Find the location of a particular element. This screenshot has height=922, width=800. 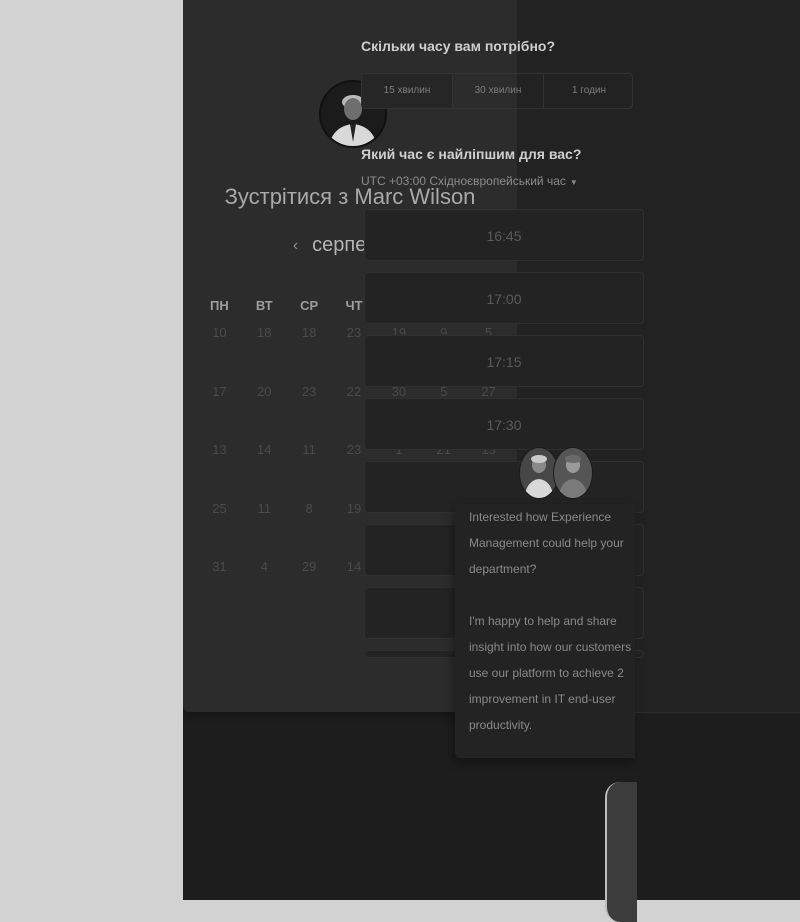

chat-line: Management could help your is located at coordinates (546, 543).